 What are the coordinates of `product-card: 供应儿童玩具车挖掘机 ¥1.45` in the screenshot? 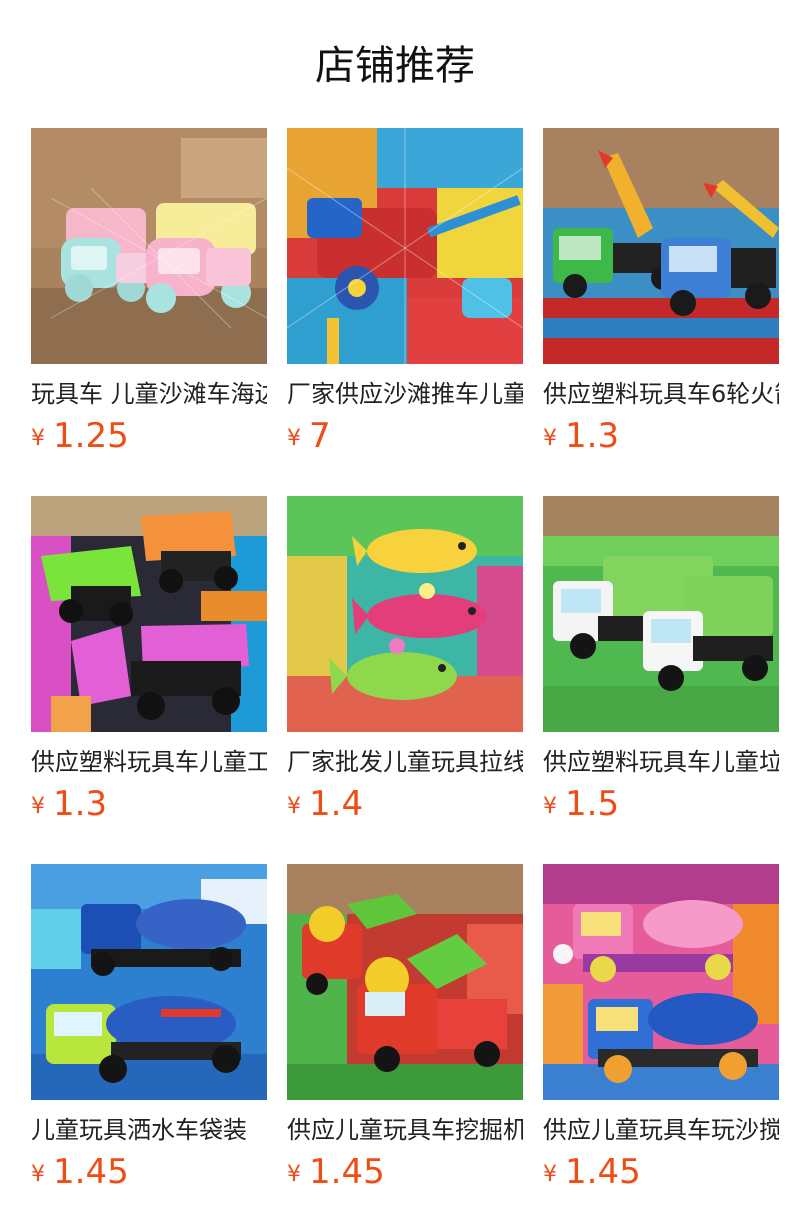 It's located at (405, 1028).